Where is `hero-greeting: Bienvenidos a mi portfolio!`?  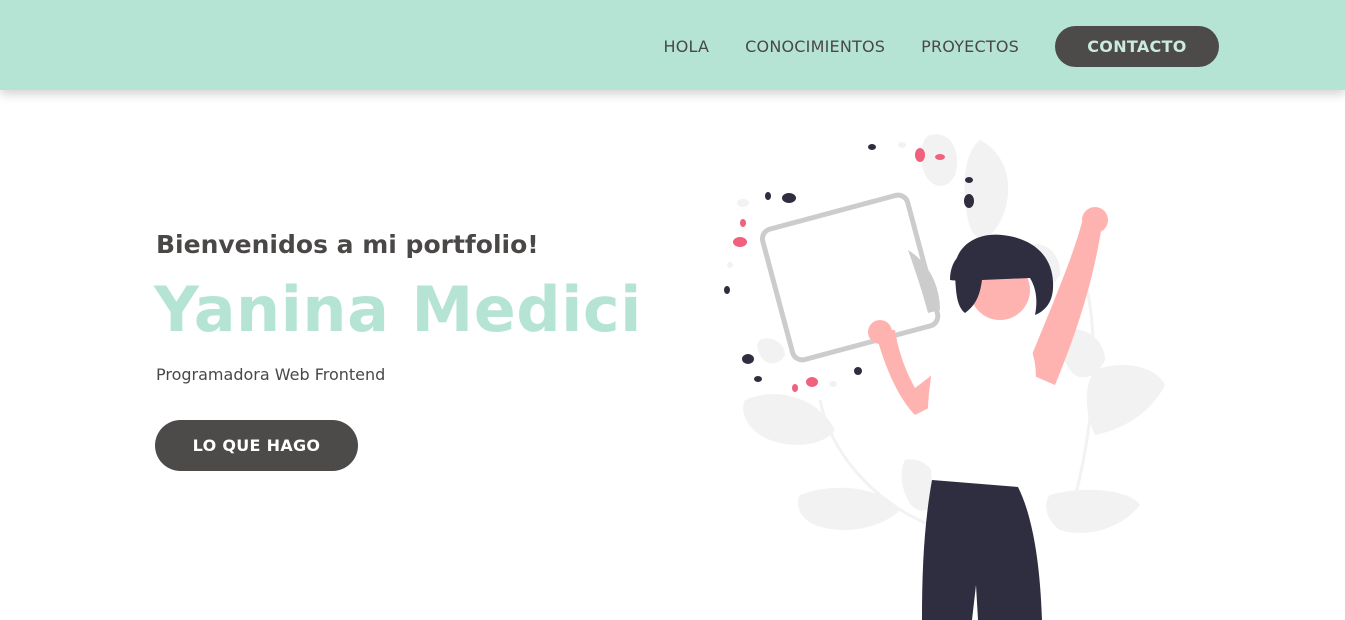 hero-greeting: Bienvenidos a mi portfolio! is located at coordinates (347, 244).